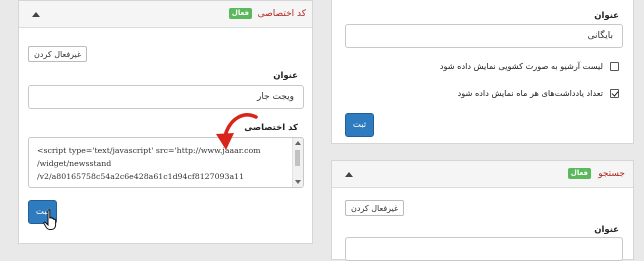 The width and height of the screenshot is (644, 261). I want to click on option-dropdown-archive-checkbox, so click(614, 66).